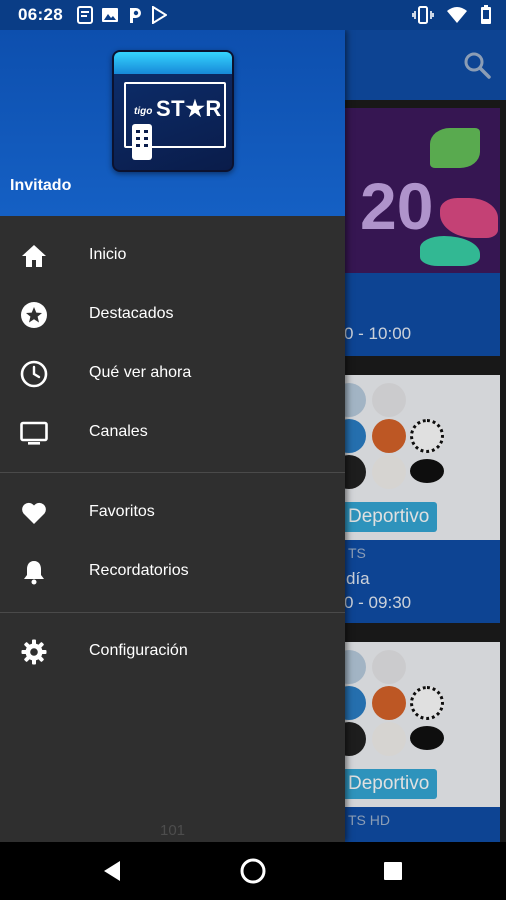 This screenshot has width=506, height=900. I want to click on logo-brand-large: ST★R, so click(189, 108).